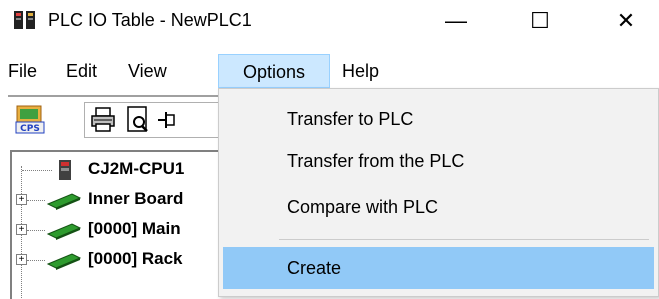  I want to click on pin-icon, so click(166, 120).